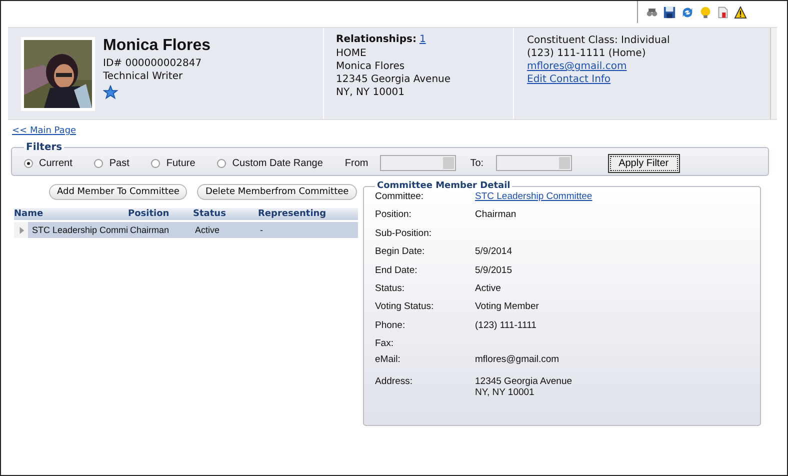 This screenshot has height=476, width=788. I want to click on field-value: Active, so click(488, 289).